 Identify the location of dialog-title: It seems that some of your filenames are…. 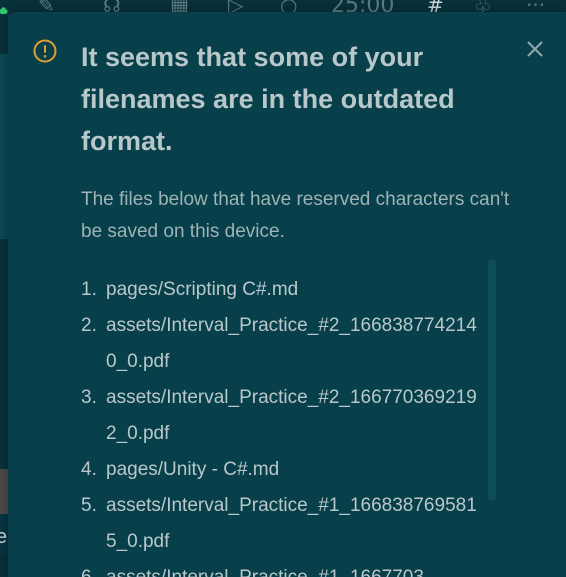
(268, 99).